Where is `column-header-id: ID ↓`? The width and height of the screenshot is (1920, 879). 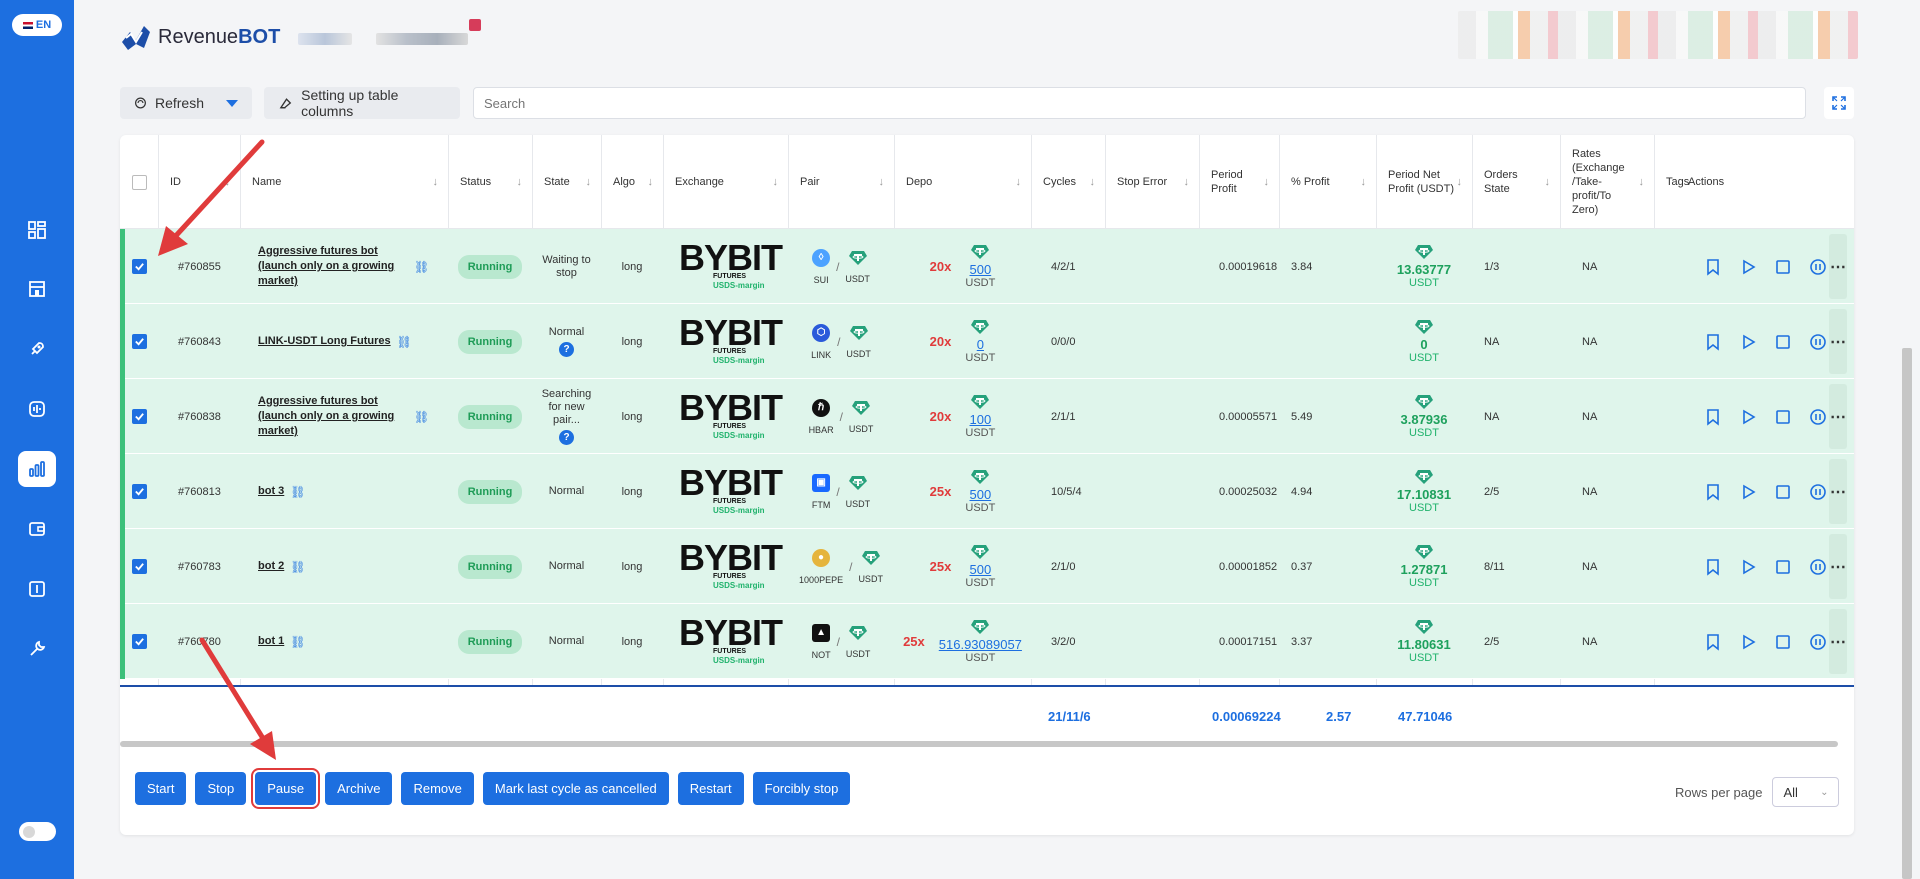
column-header-id: ID ↓ is located at coordinates (205, 182).